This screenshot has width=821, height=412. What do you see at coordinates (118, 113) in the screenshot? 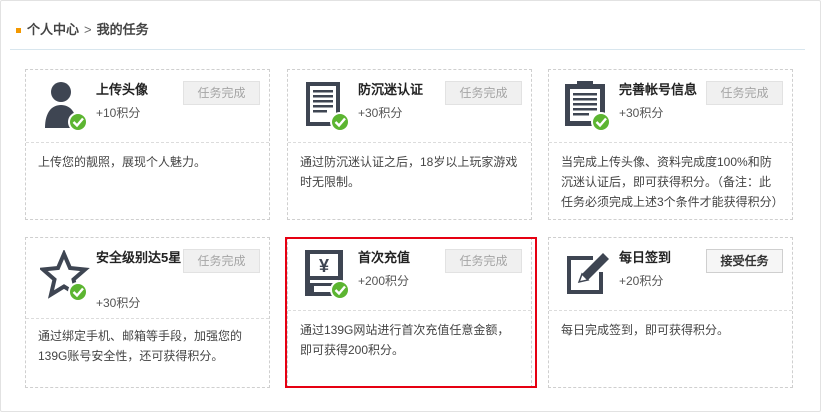
I see `task-points: +10积分` at bounding box center [118, 113].